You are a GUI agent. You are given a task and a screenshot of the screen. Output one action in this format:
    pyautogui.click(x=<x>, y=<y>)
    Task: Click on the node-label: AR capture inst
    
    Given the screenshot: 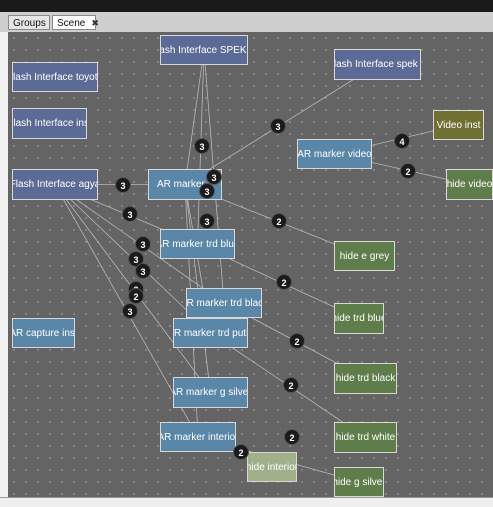 What is the action you would take?
    pyautogui.click(x=43, y=333)
    